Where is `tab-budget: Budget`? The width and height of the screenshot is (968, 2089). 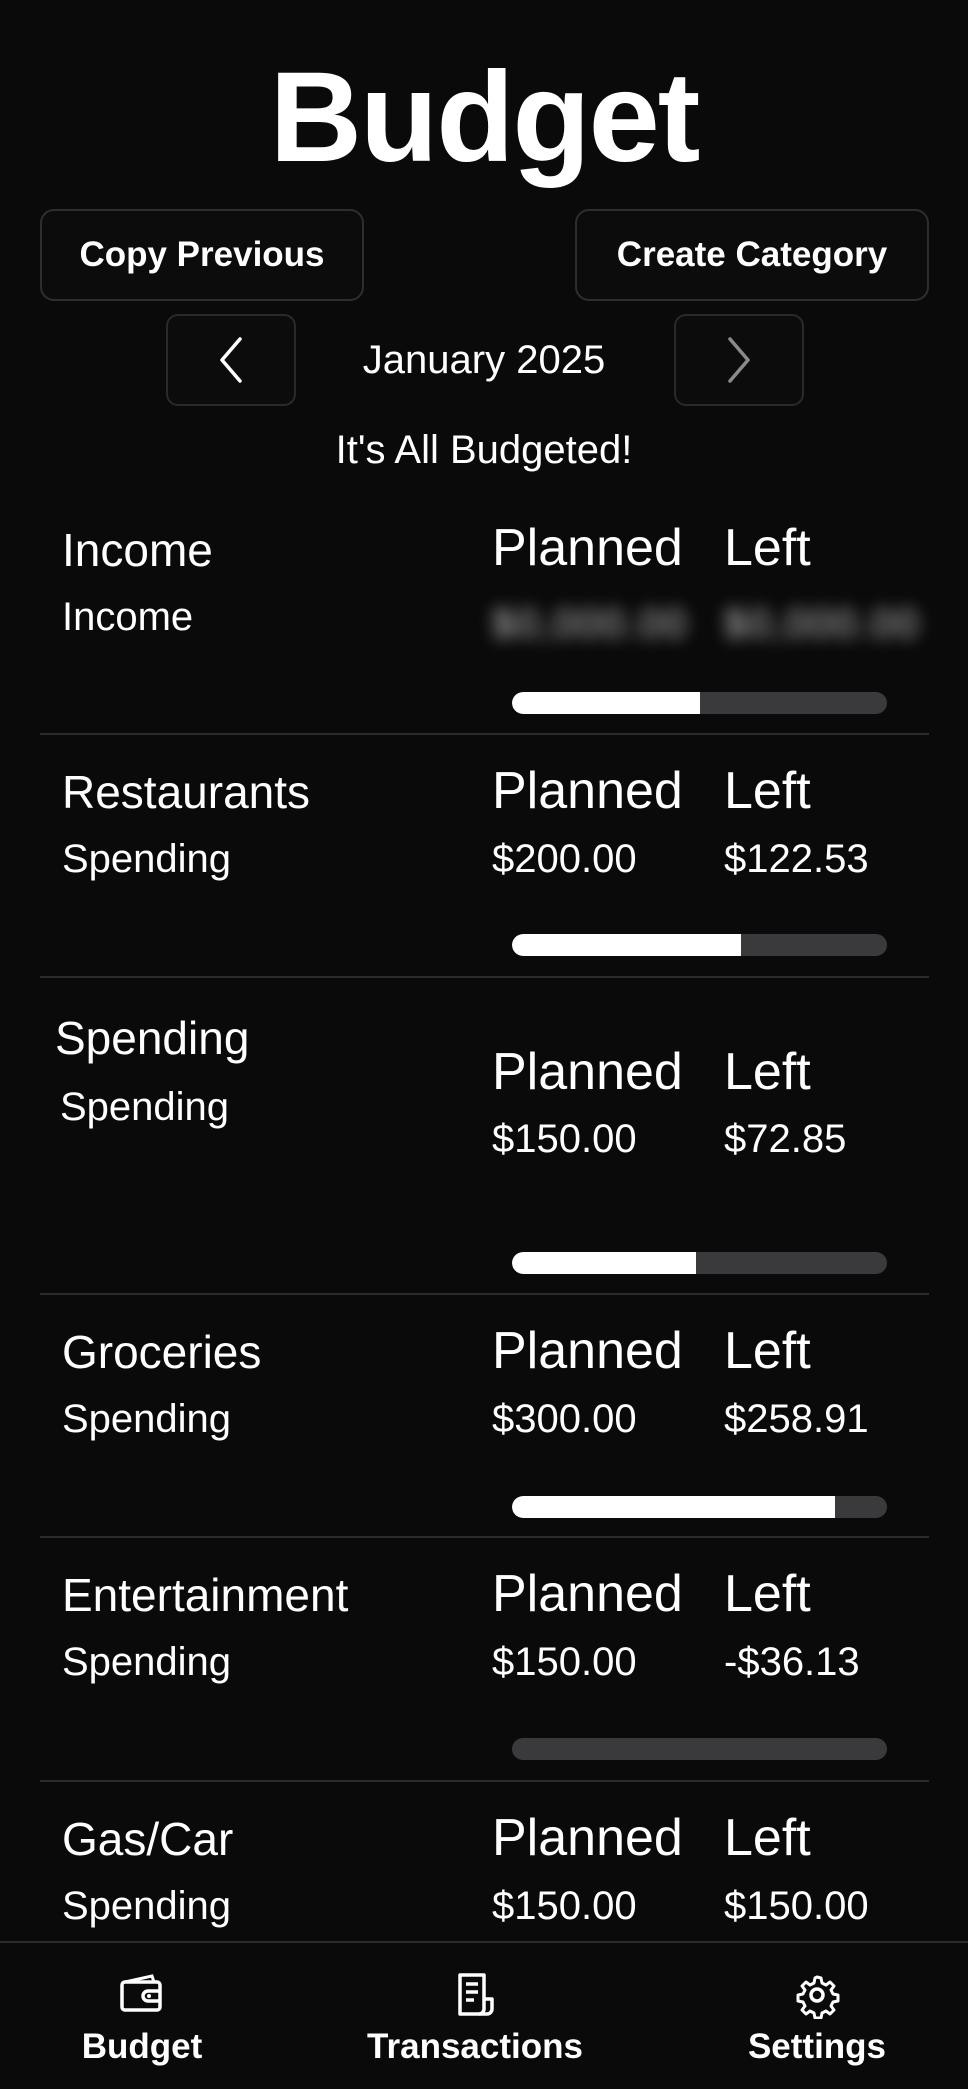
tab-budget: Budget is located at coordinates (142, 2016).